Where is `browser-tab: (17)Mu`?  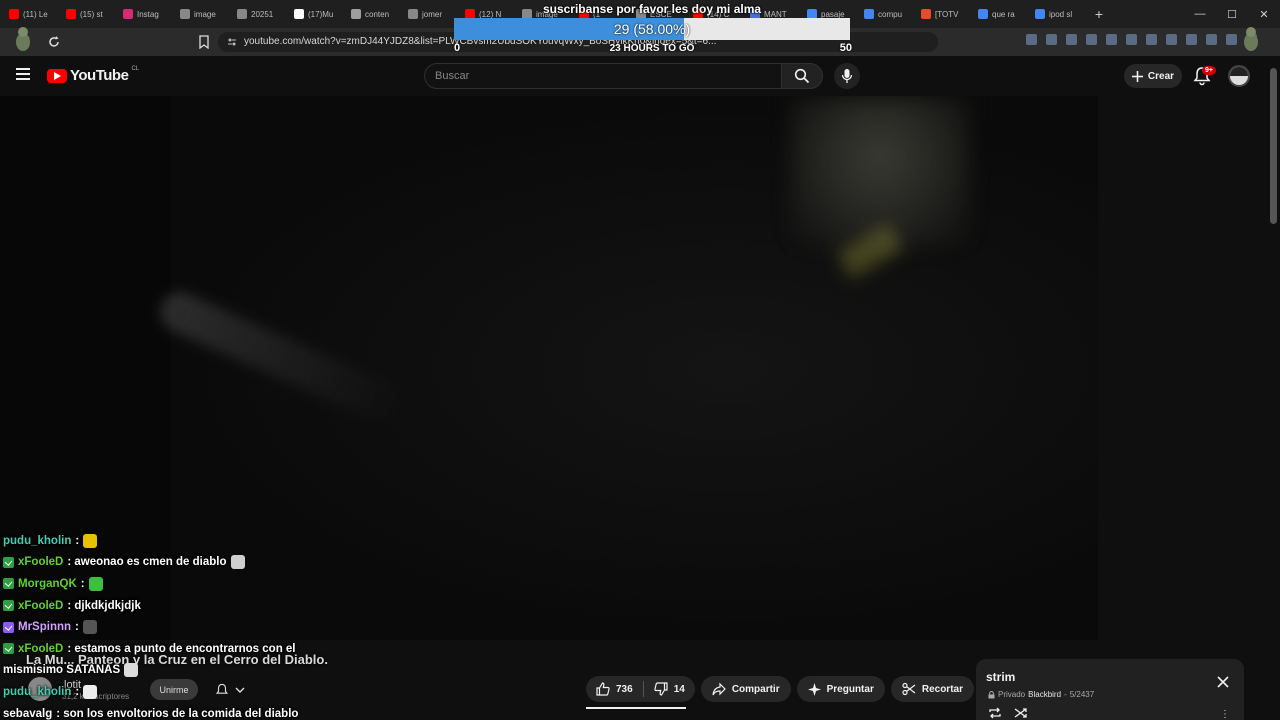 browser-tab: (17)Mu is located at coordinates (317, 14).